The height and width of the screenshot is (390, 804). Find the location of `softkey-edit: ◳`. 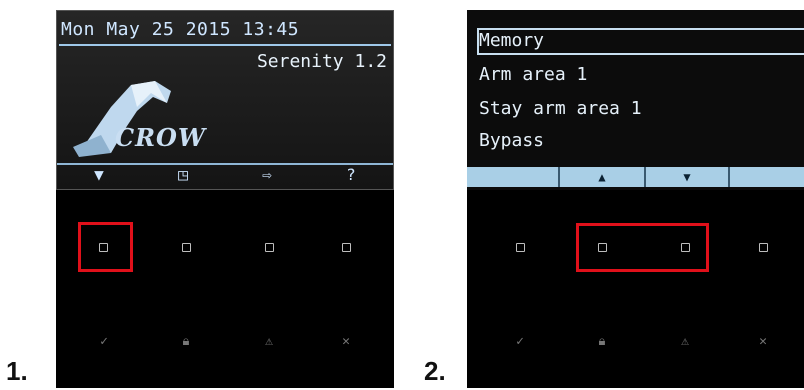

softkey-edit: ◳ is located at coordinates (183, 176).